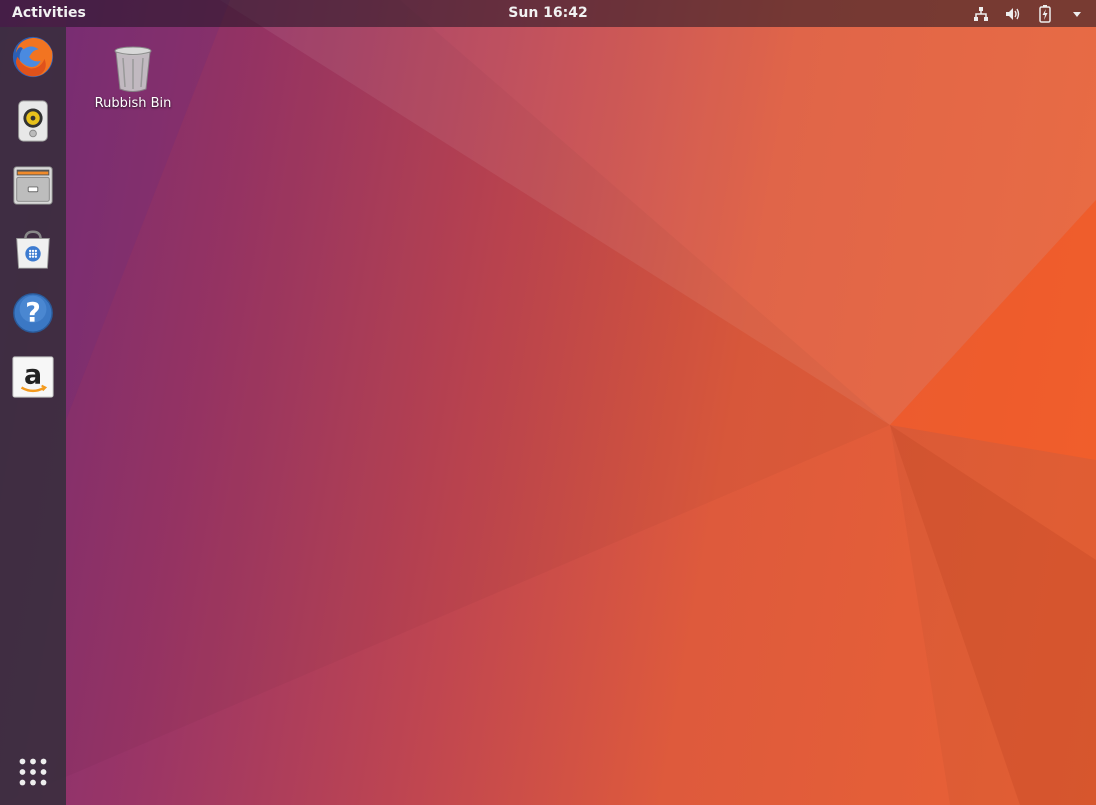 The width and height of the screenshot is (1096, 805). What do you see at coordinates (1013, 14) in the screenshot?
I see `volume-icon` at bounding box center [1013, 14].